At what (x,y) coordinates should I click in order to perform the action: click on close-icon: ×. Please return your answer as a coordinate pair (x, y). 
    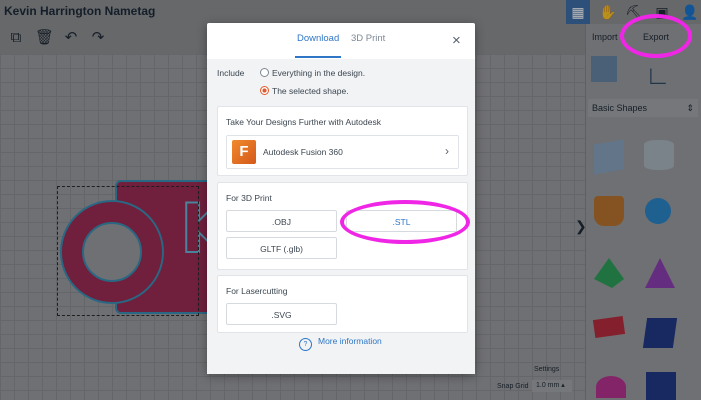
    Looking at the image, I should click on (456, 40).